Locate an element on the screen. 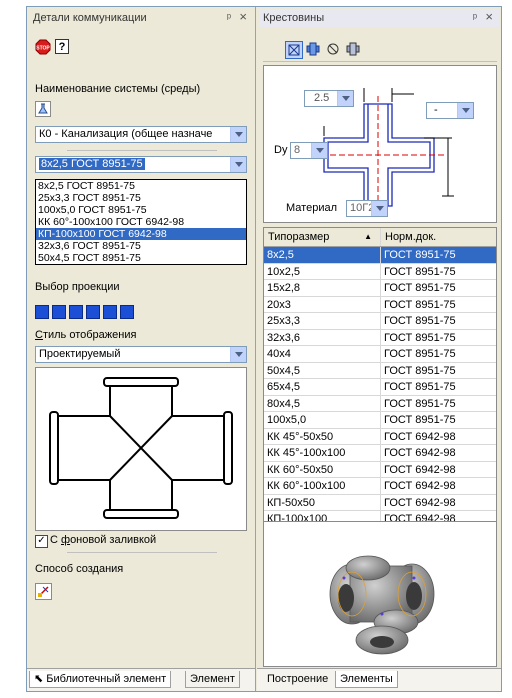 The width and height of the screenshot is (512, 698). table-row: КК 60°-50х50 ГОСТ 6942-98 is located at coordinates (380, 469).